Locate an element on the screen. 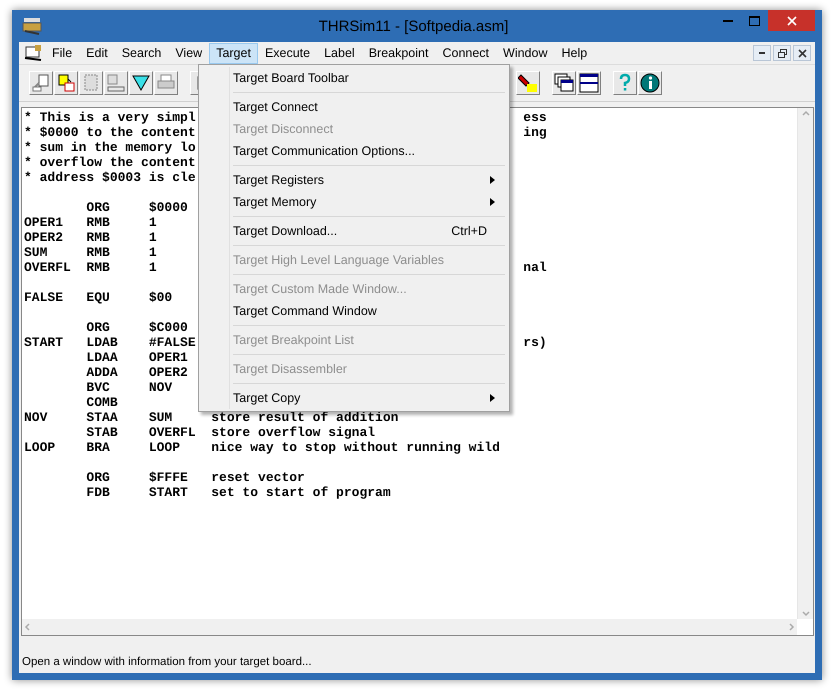 Image resolution: width=831 pixels, height=692 pixels. window-title: THRSim11 - [Softpedia.asm] is located at coordinates (414, 26).